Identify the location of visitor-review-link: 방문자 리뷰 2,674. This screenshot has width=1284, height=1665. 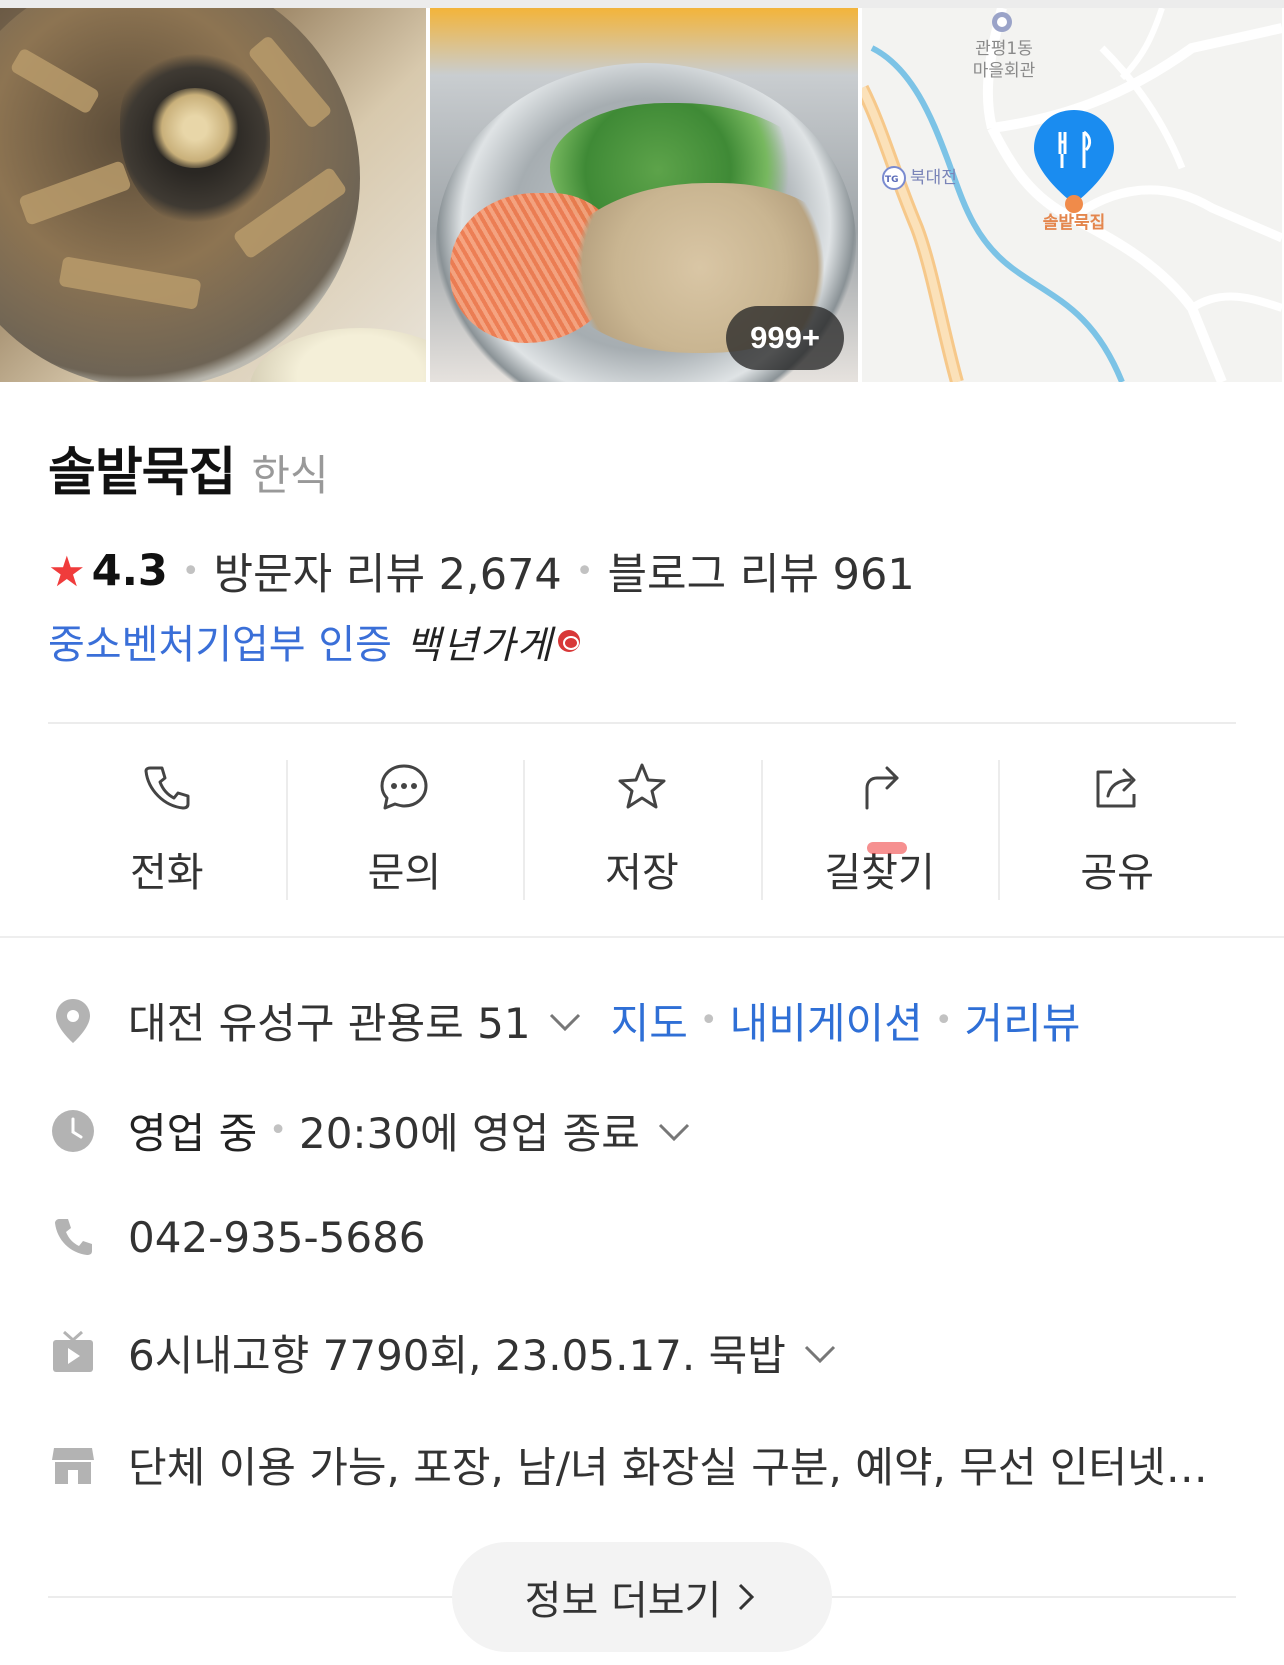
(388, 571).